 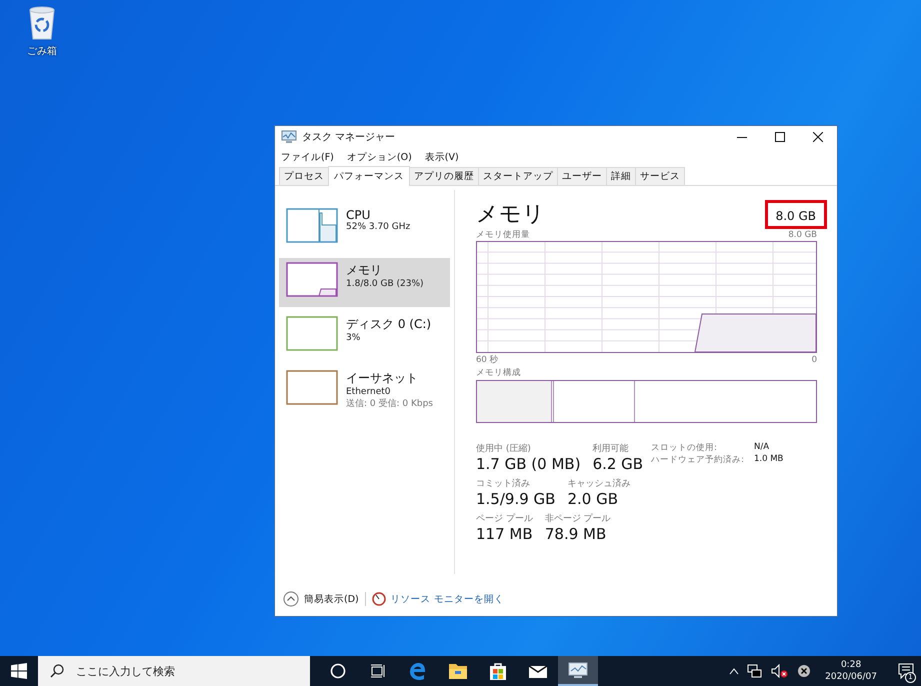 I want to click on section-title: メモリ, so click(x=510, y=215).